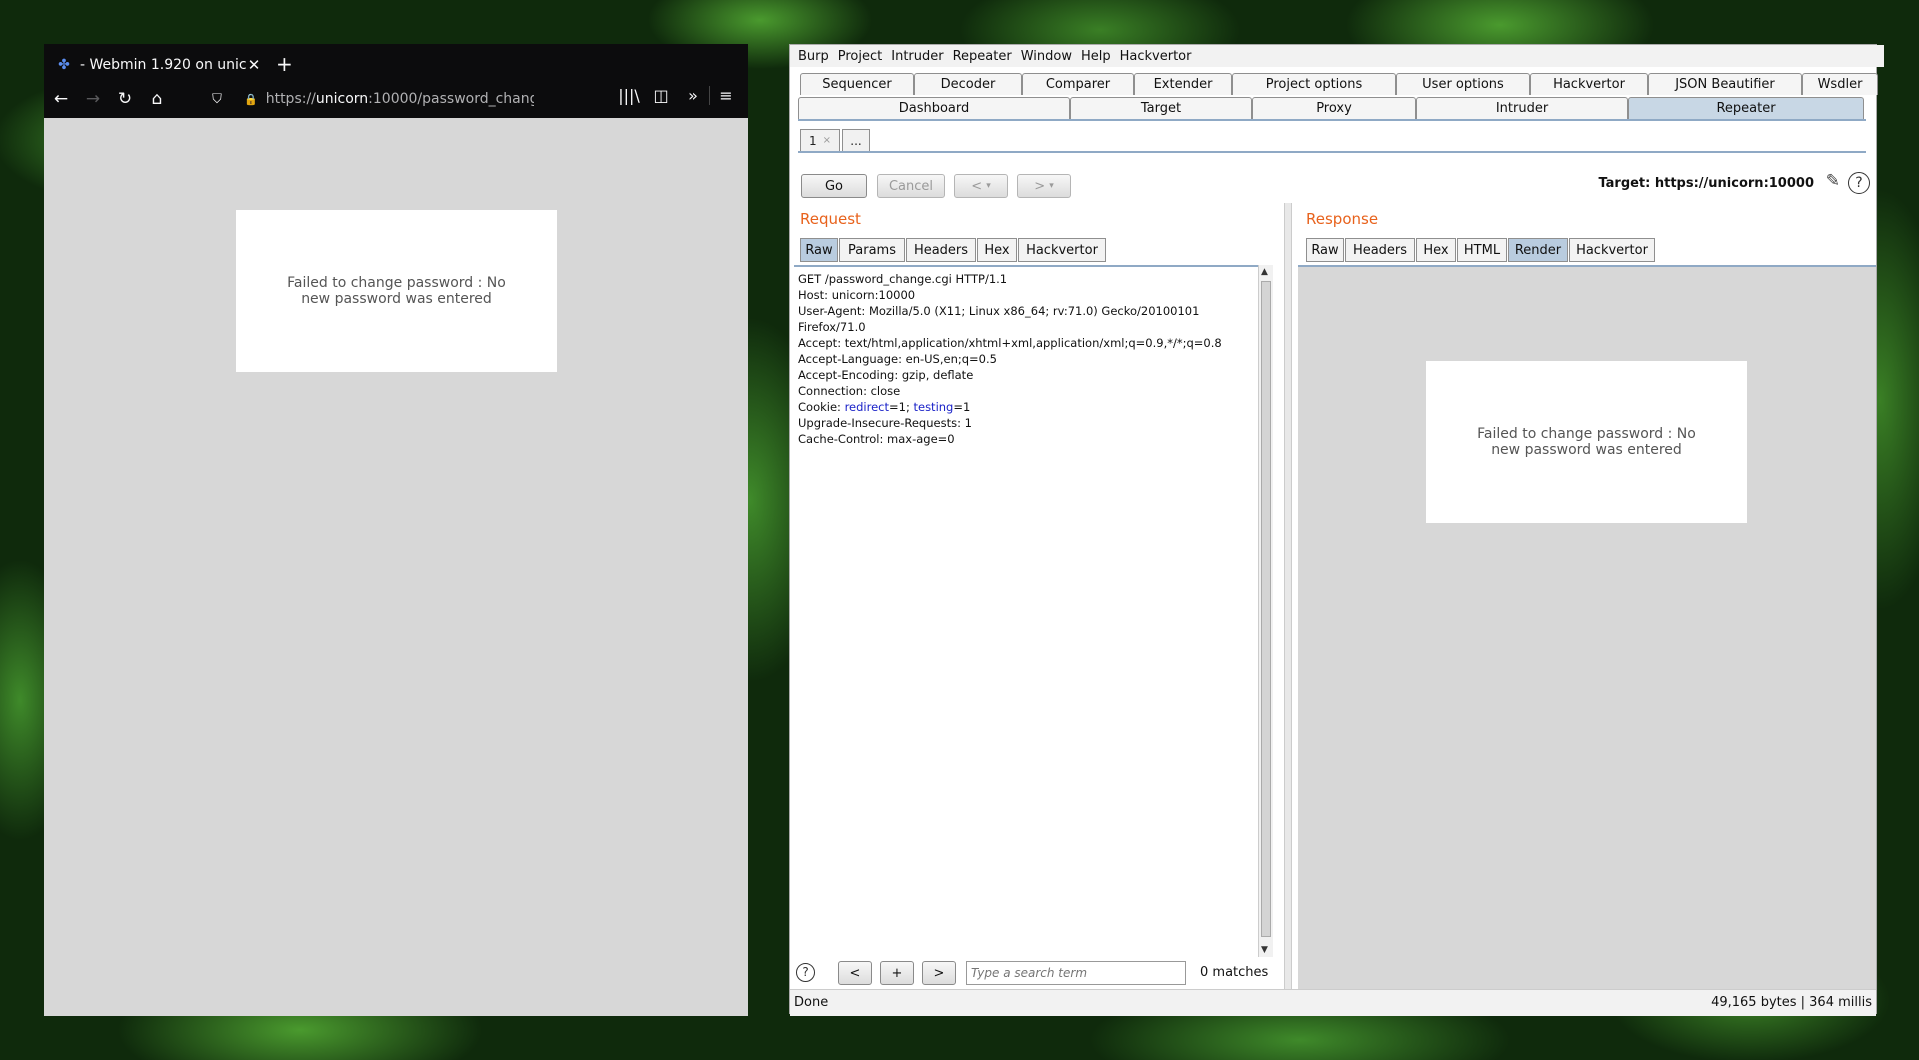 The height and width of the screenshot is (1060, 1919). Describe the element at coordinates (832, 327) in the screenshot. I see `header-user-agent-cont: Firefox/71.0` at that location.